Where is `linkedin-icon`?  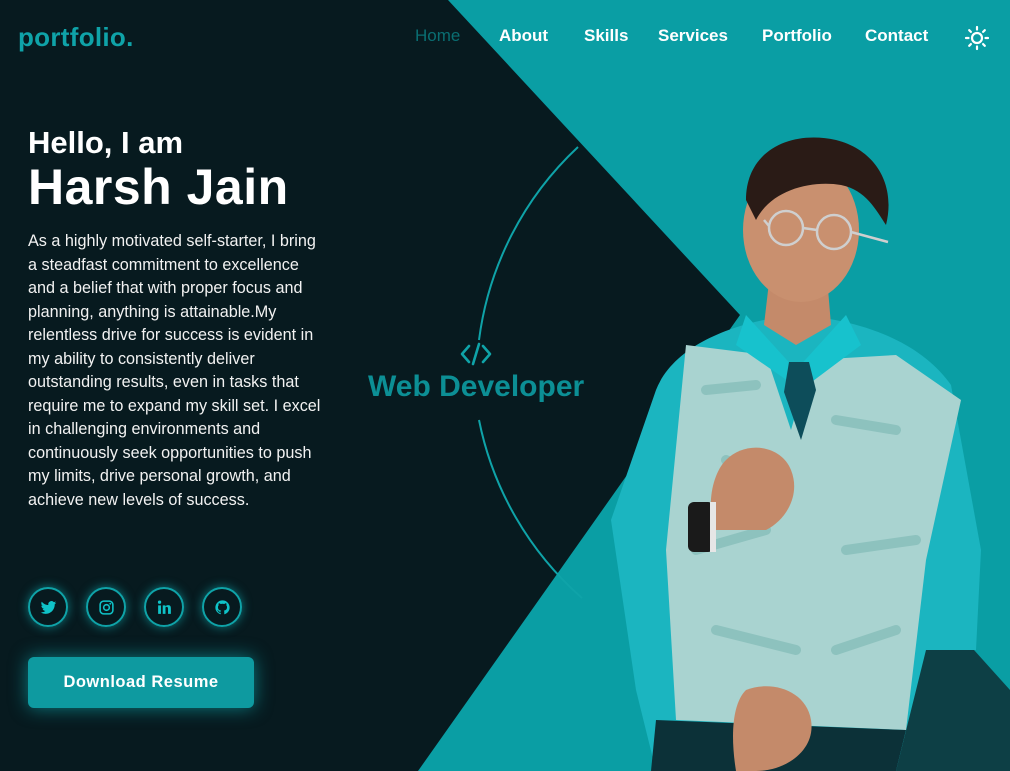
linkedin-icon is located at coordinates (164, 607).